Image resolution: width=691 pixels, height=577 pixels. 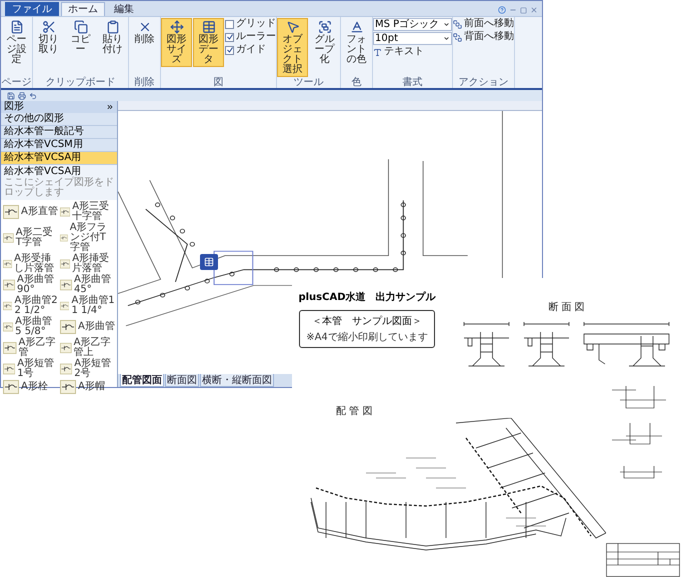 I want to click on scissors-icon, so click(x=49, y=27).